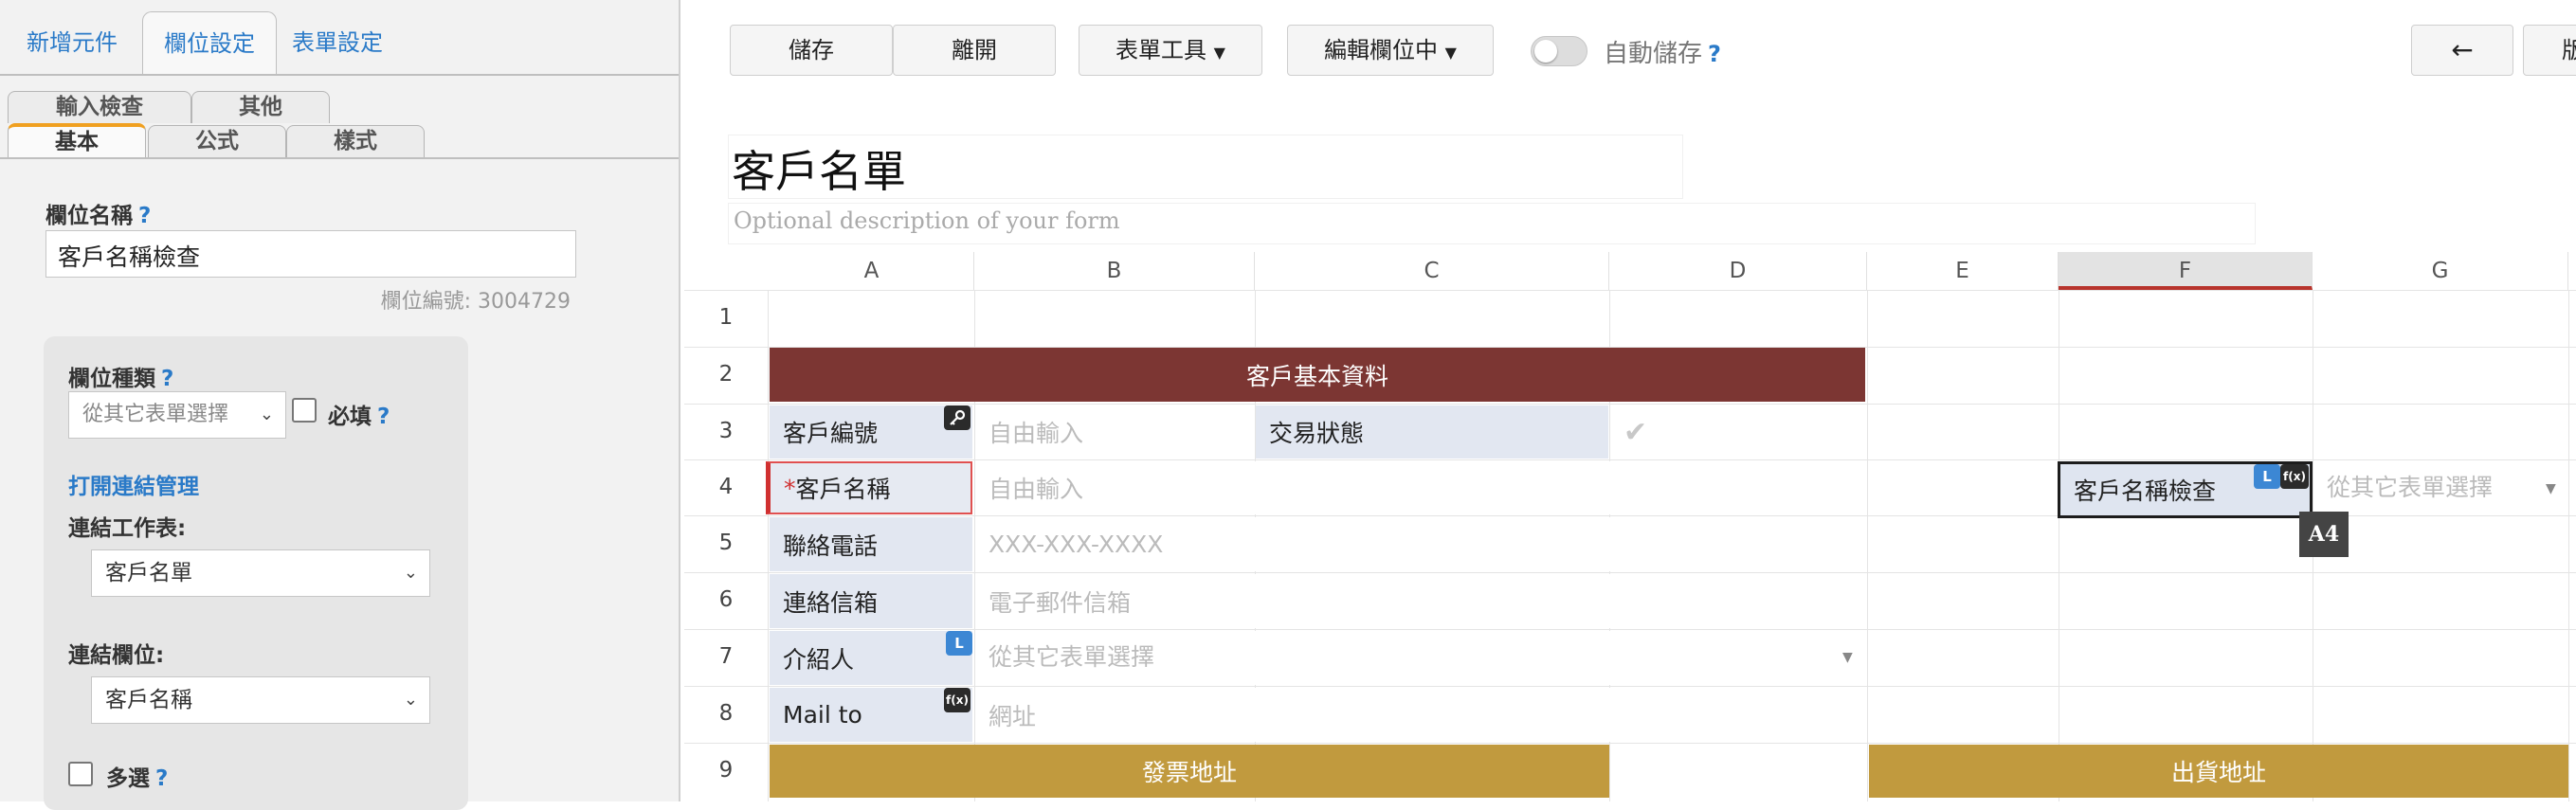 The height and width of the screenshot is (810, 2576). I want to click on label-mail-to: Mail to, so click(871, 715).